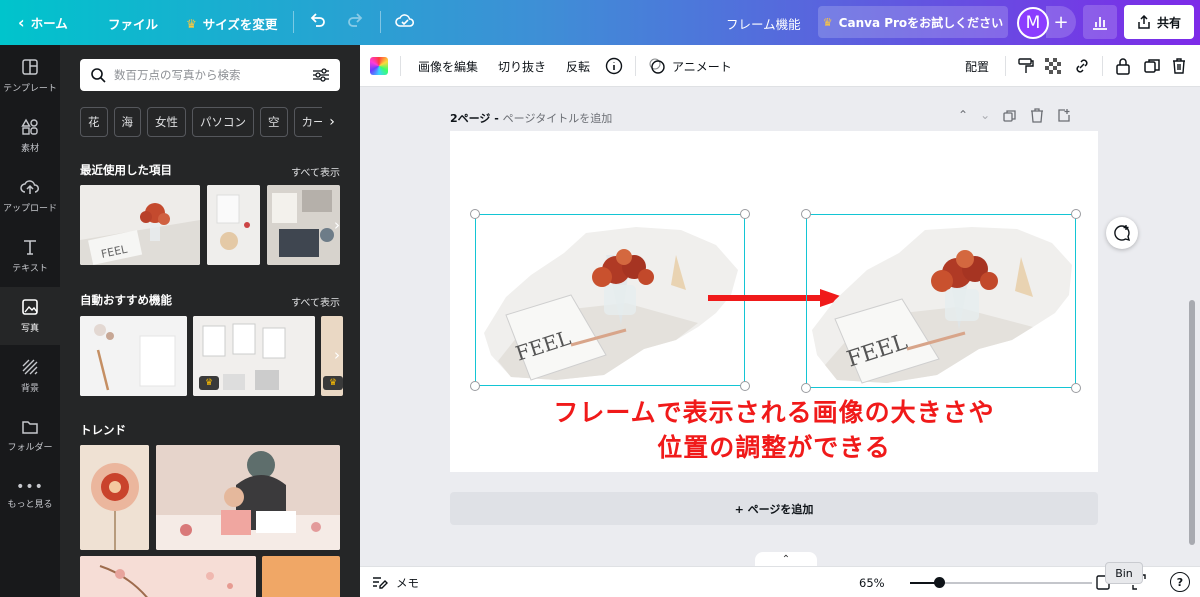 The height and width of the screenshot is (597, 1200). What do you see at coordinates (1010, 116) in the screenshot?
I see `duplicate-page-icon` at bounding box center [1010, 116].